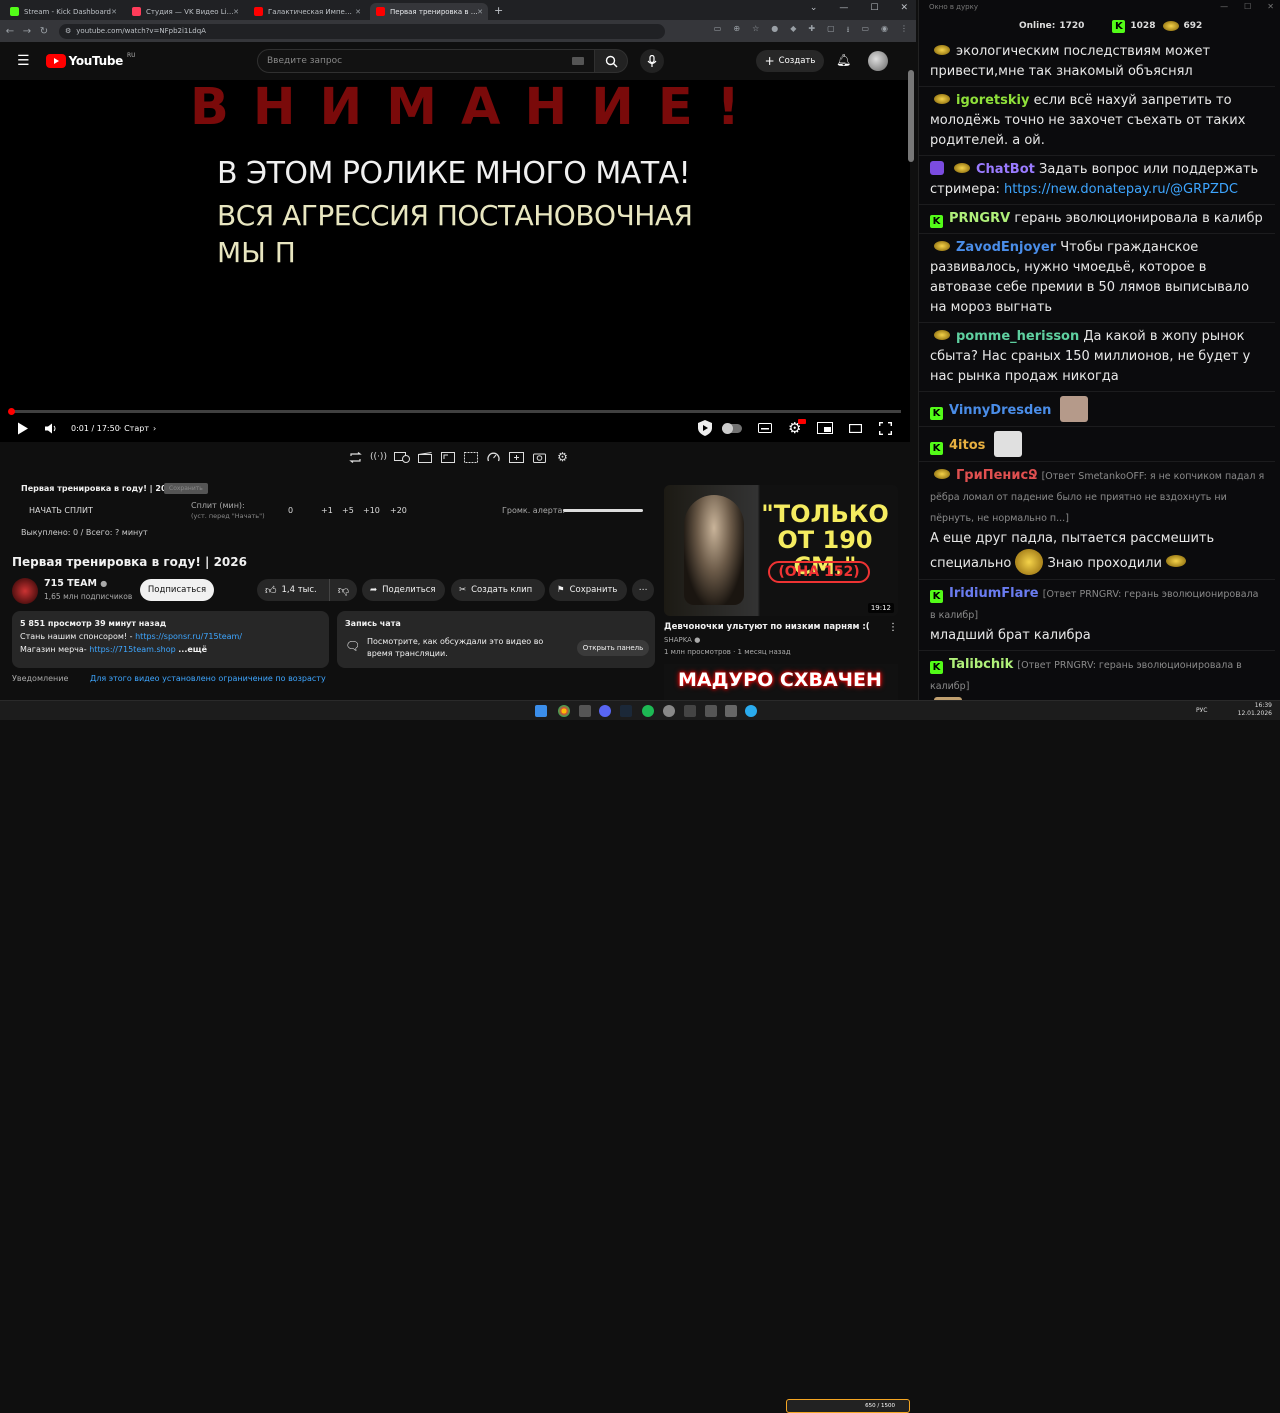 This screenshot has height=1413, width=1280. Describe the element at coordinates (1121, 189) in the screenshot. I see `chat-link: https://new.donatepay.ru/@GRPZDC` at that location.